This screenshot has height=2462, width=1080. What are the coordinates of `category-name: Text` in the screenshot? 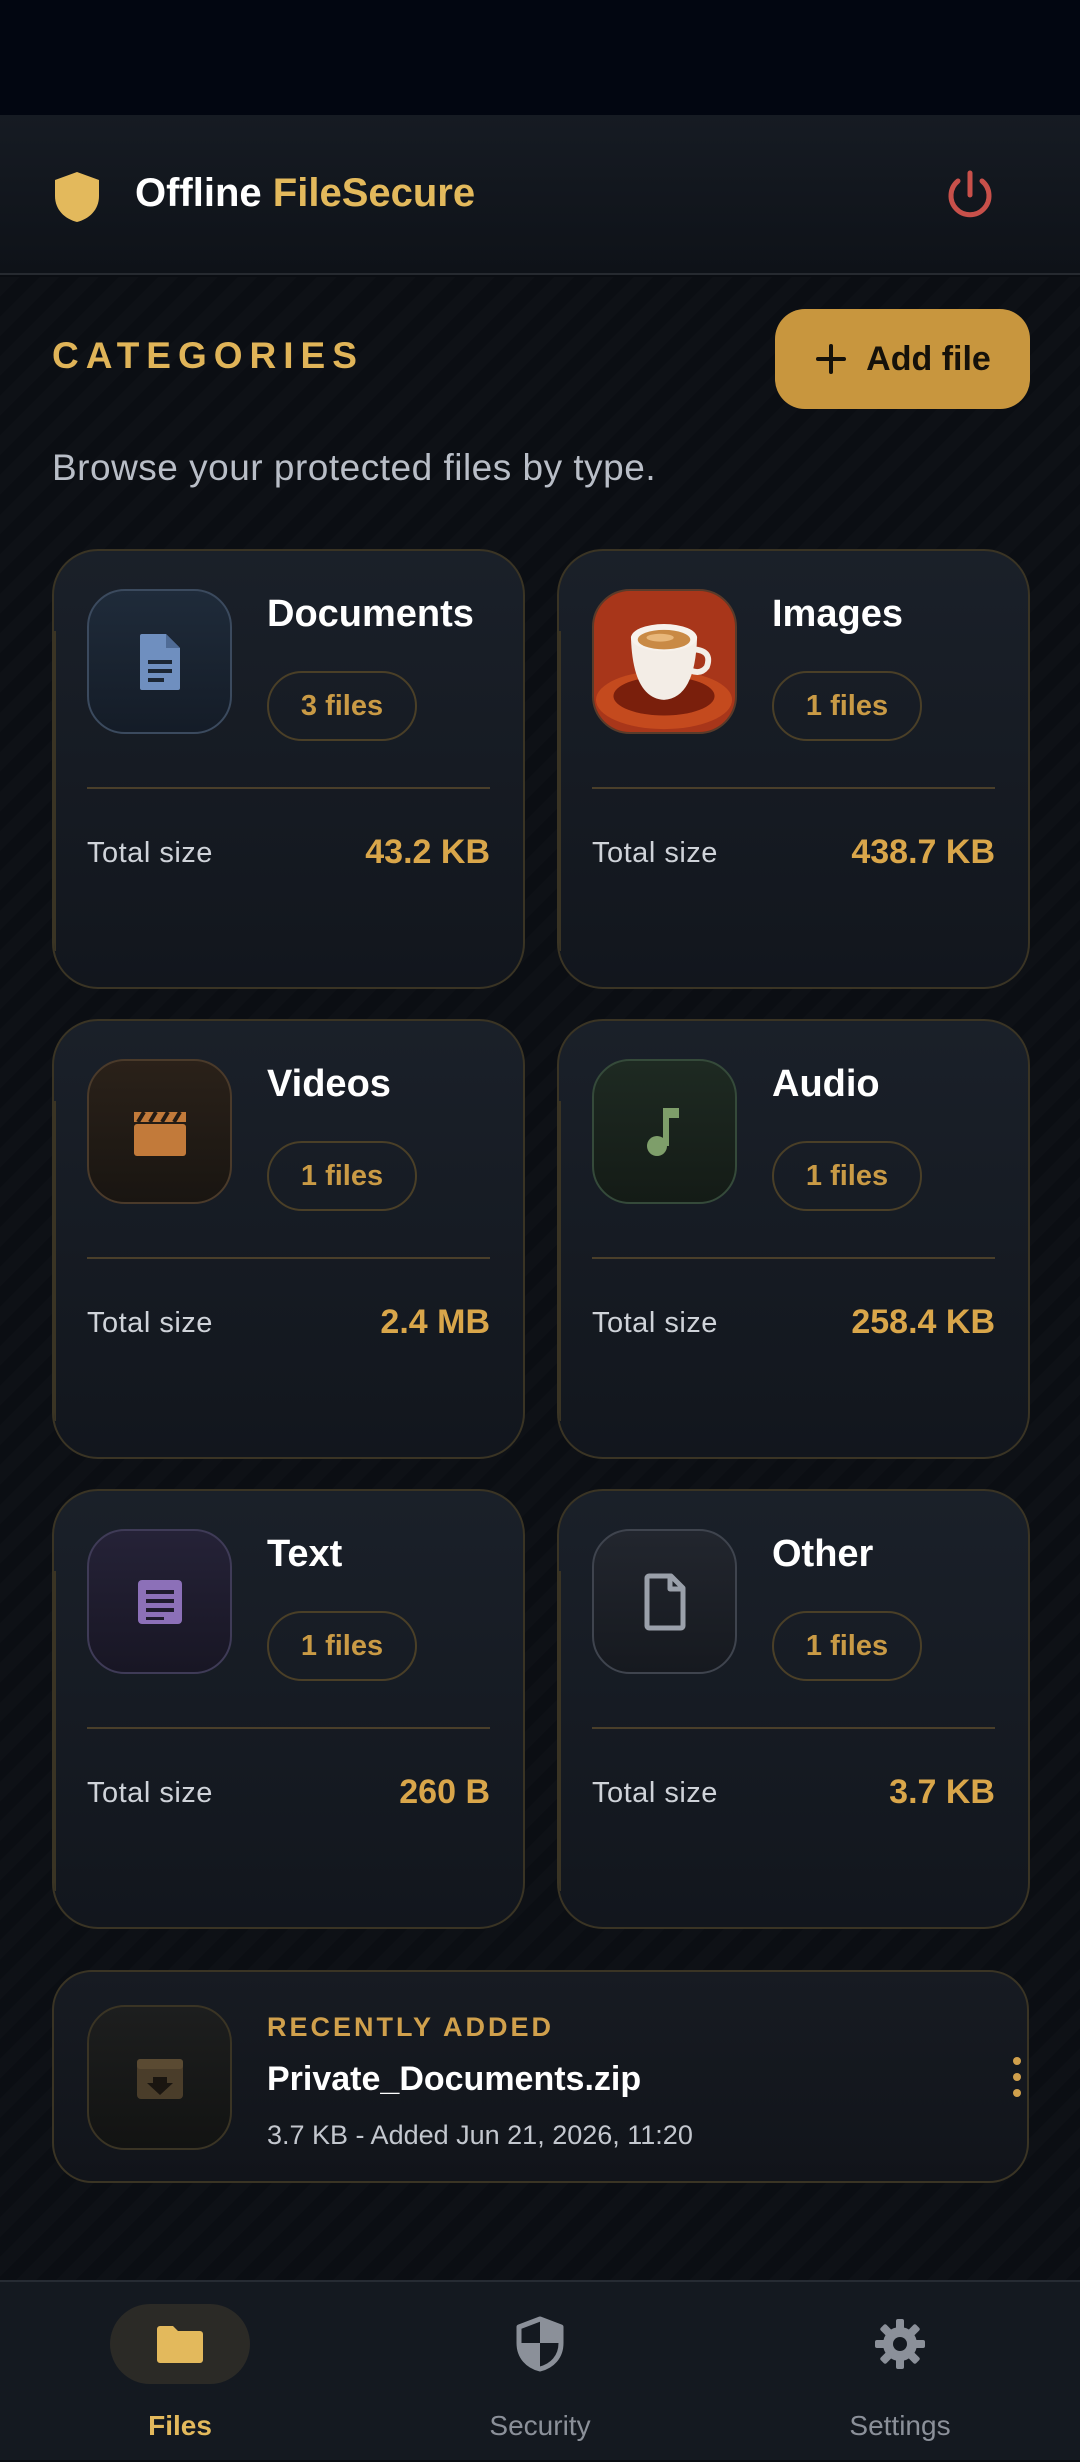 It's located at (305, 1554).